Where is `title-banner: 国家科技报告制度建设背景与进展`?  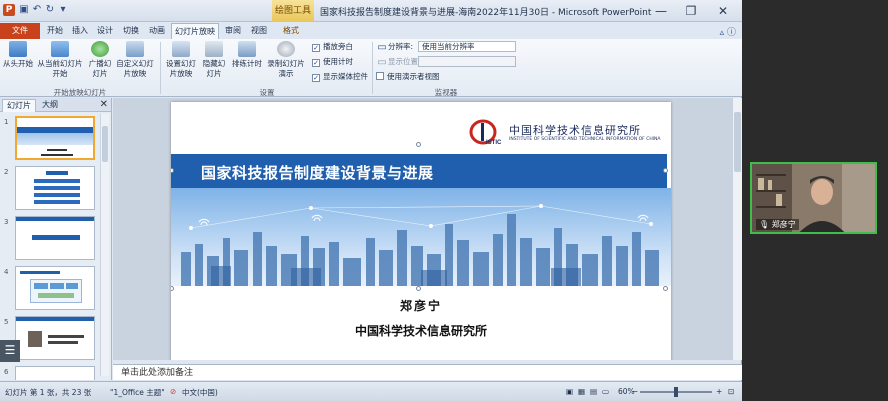
title-banner: 国家科技报告制度建设背景与进展 is located at coordinates (419, 171).